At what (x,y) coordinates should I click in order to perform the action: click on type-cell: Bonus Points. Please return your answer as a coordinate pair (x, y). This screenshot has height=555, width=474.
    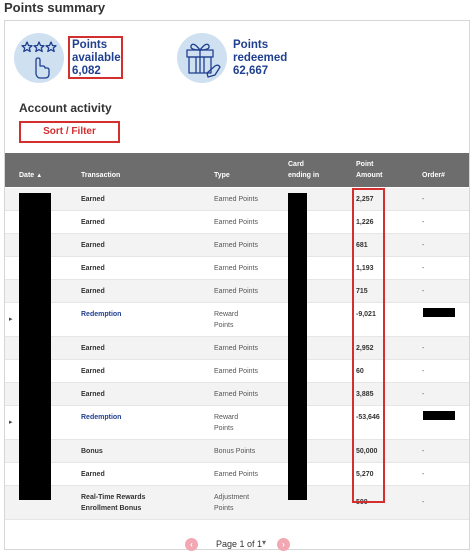
    Looking at the image, I should click on (235, 451).